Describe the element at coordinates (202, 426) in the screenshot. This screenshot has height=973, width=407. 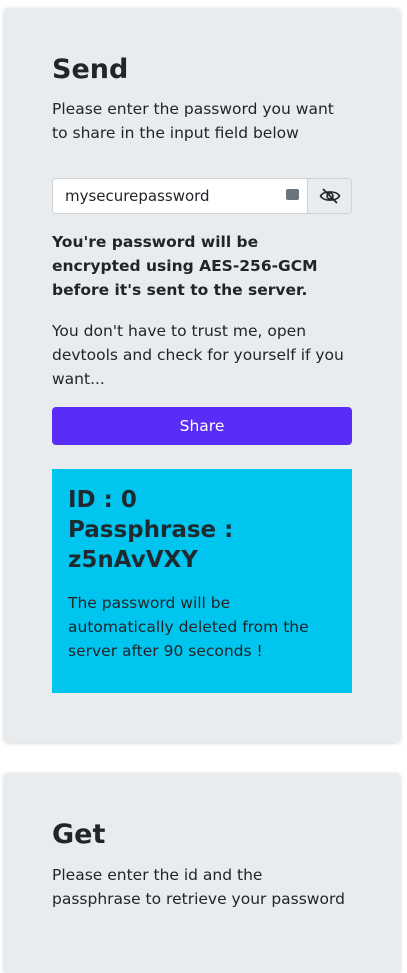
I see `share-button: Share` at that location.